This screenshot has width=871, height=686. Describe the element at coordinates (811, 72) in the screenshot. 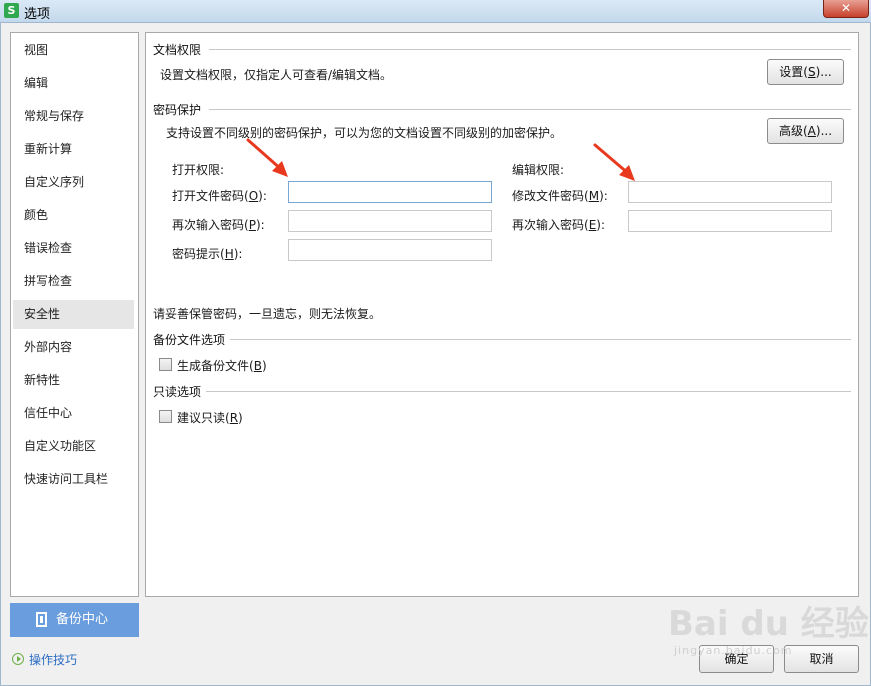

I see `settings-button-key: S` at that location.